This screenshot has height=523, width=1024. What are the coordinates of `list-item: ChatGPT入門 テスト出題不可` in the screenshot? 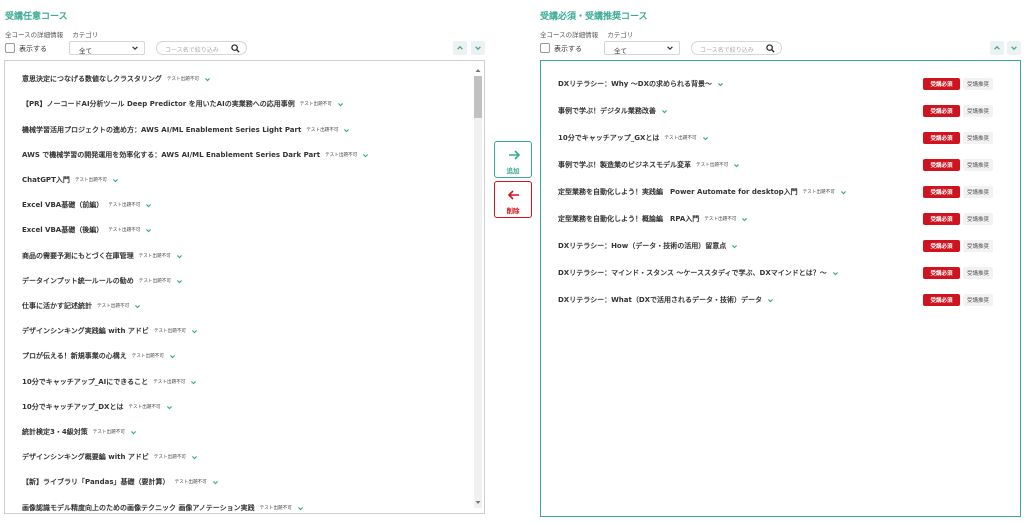 It's located at (70, 180).